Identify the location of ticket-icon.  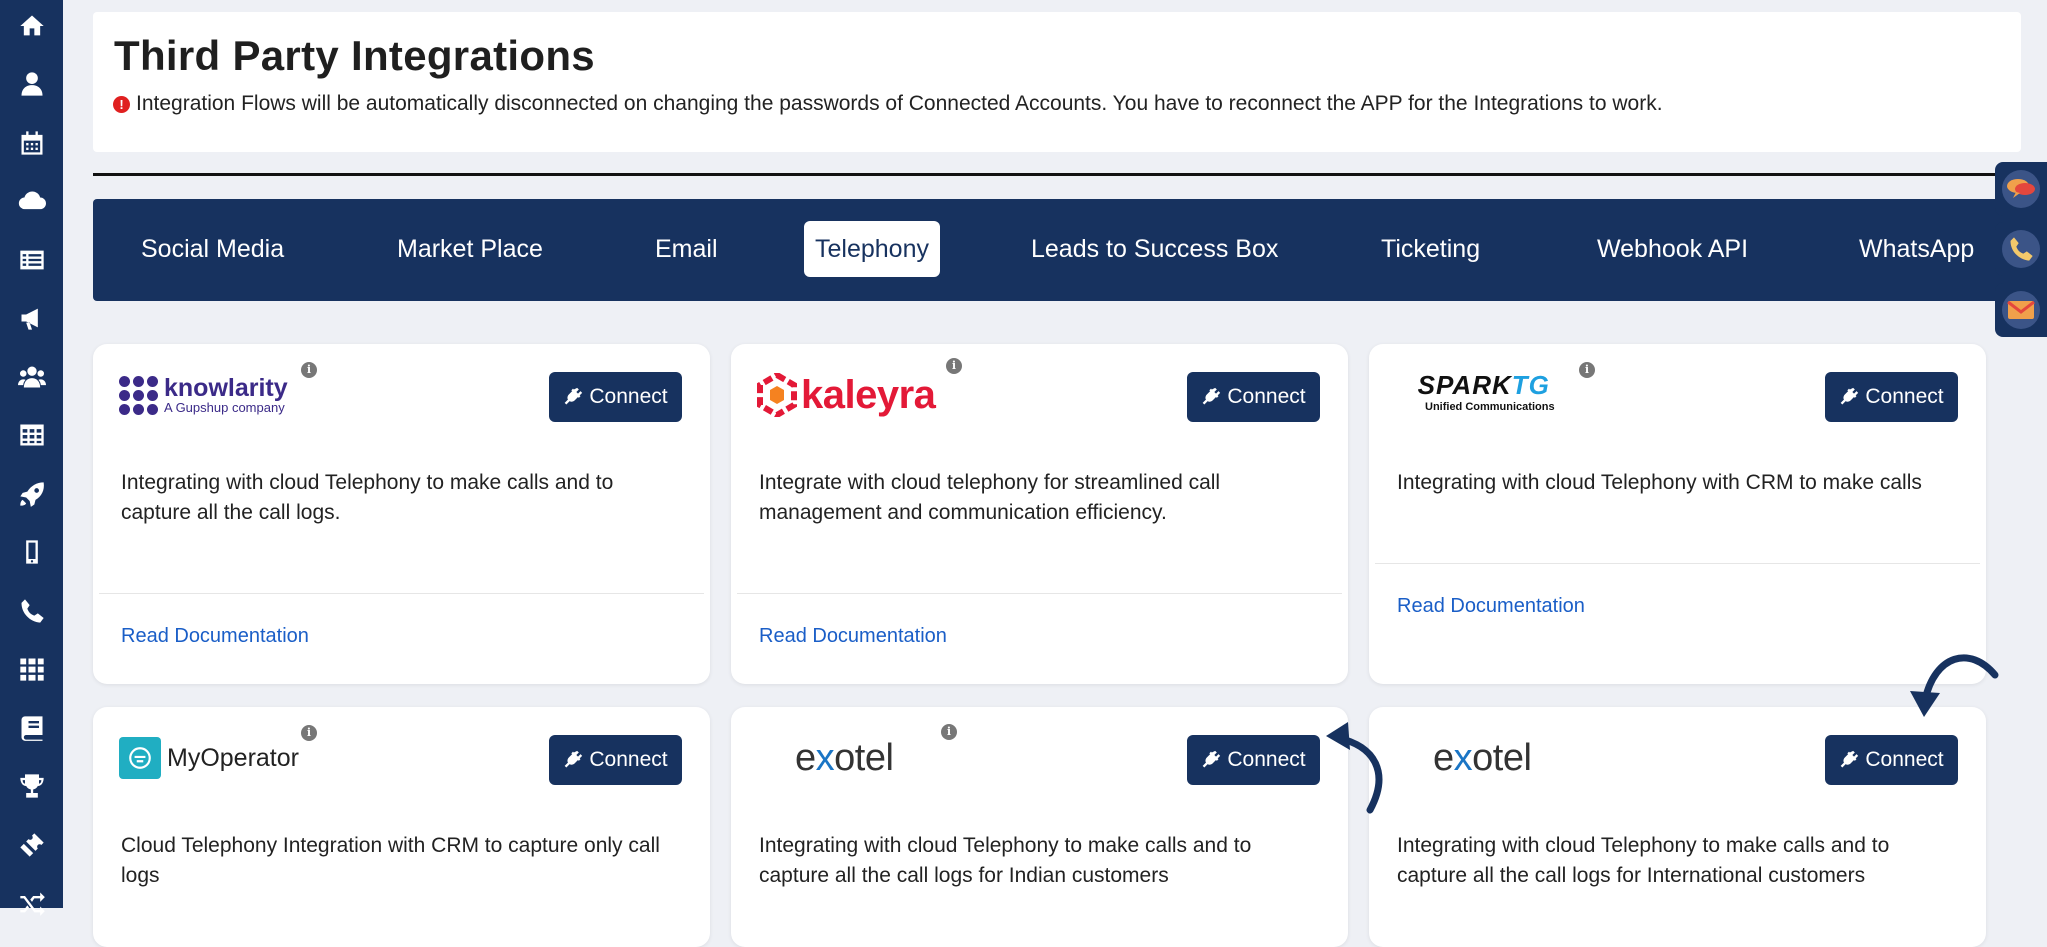
(31, 845).